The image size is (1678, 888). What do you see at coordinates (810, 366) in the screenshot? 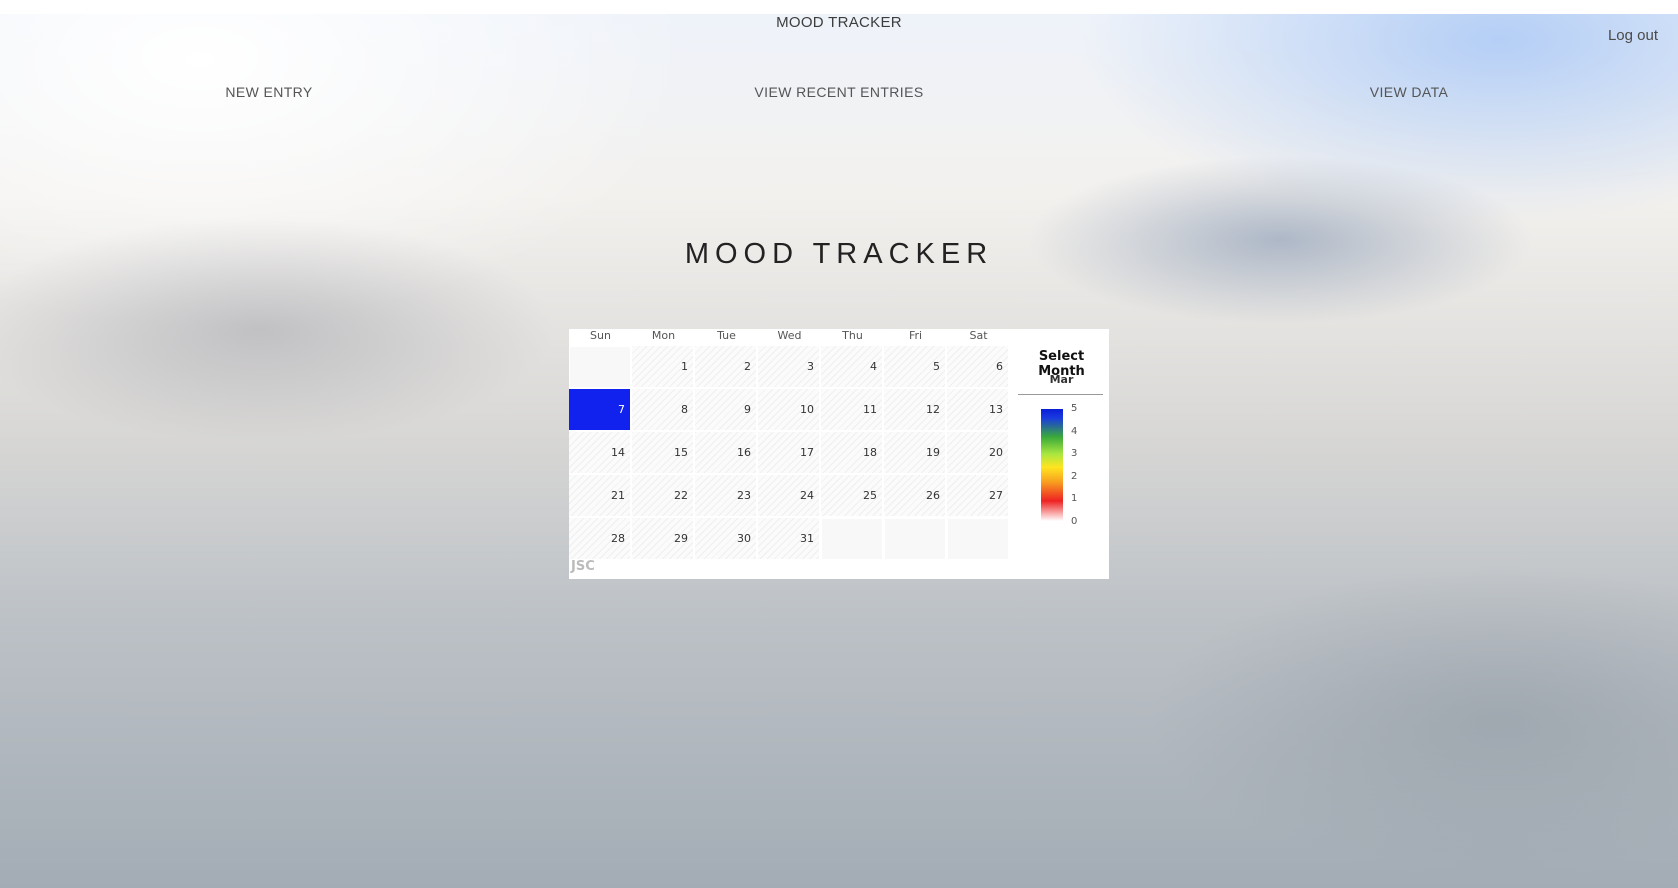
I see `day-number: 3` at bounding box center [810, 366].